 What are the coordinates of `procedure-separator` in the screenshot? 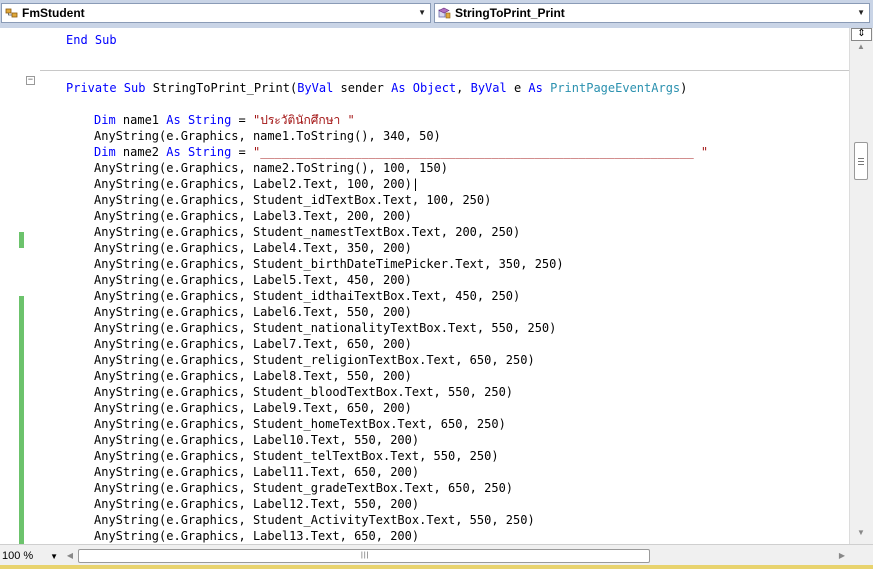 It's located at (444, 70).